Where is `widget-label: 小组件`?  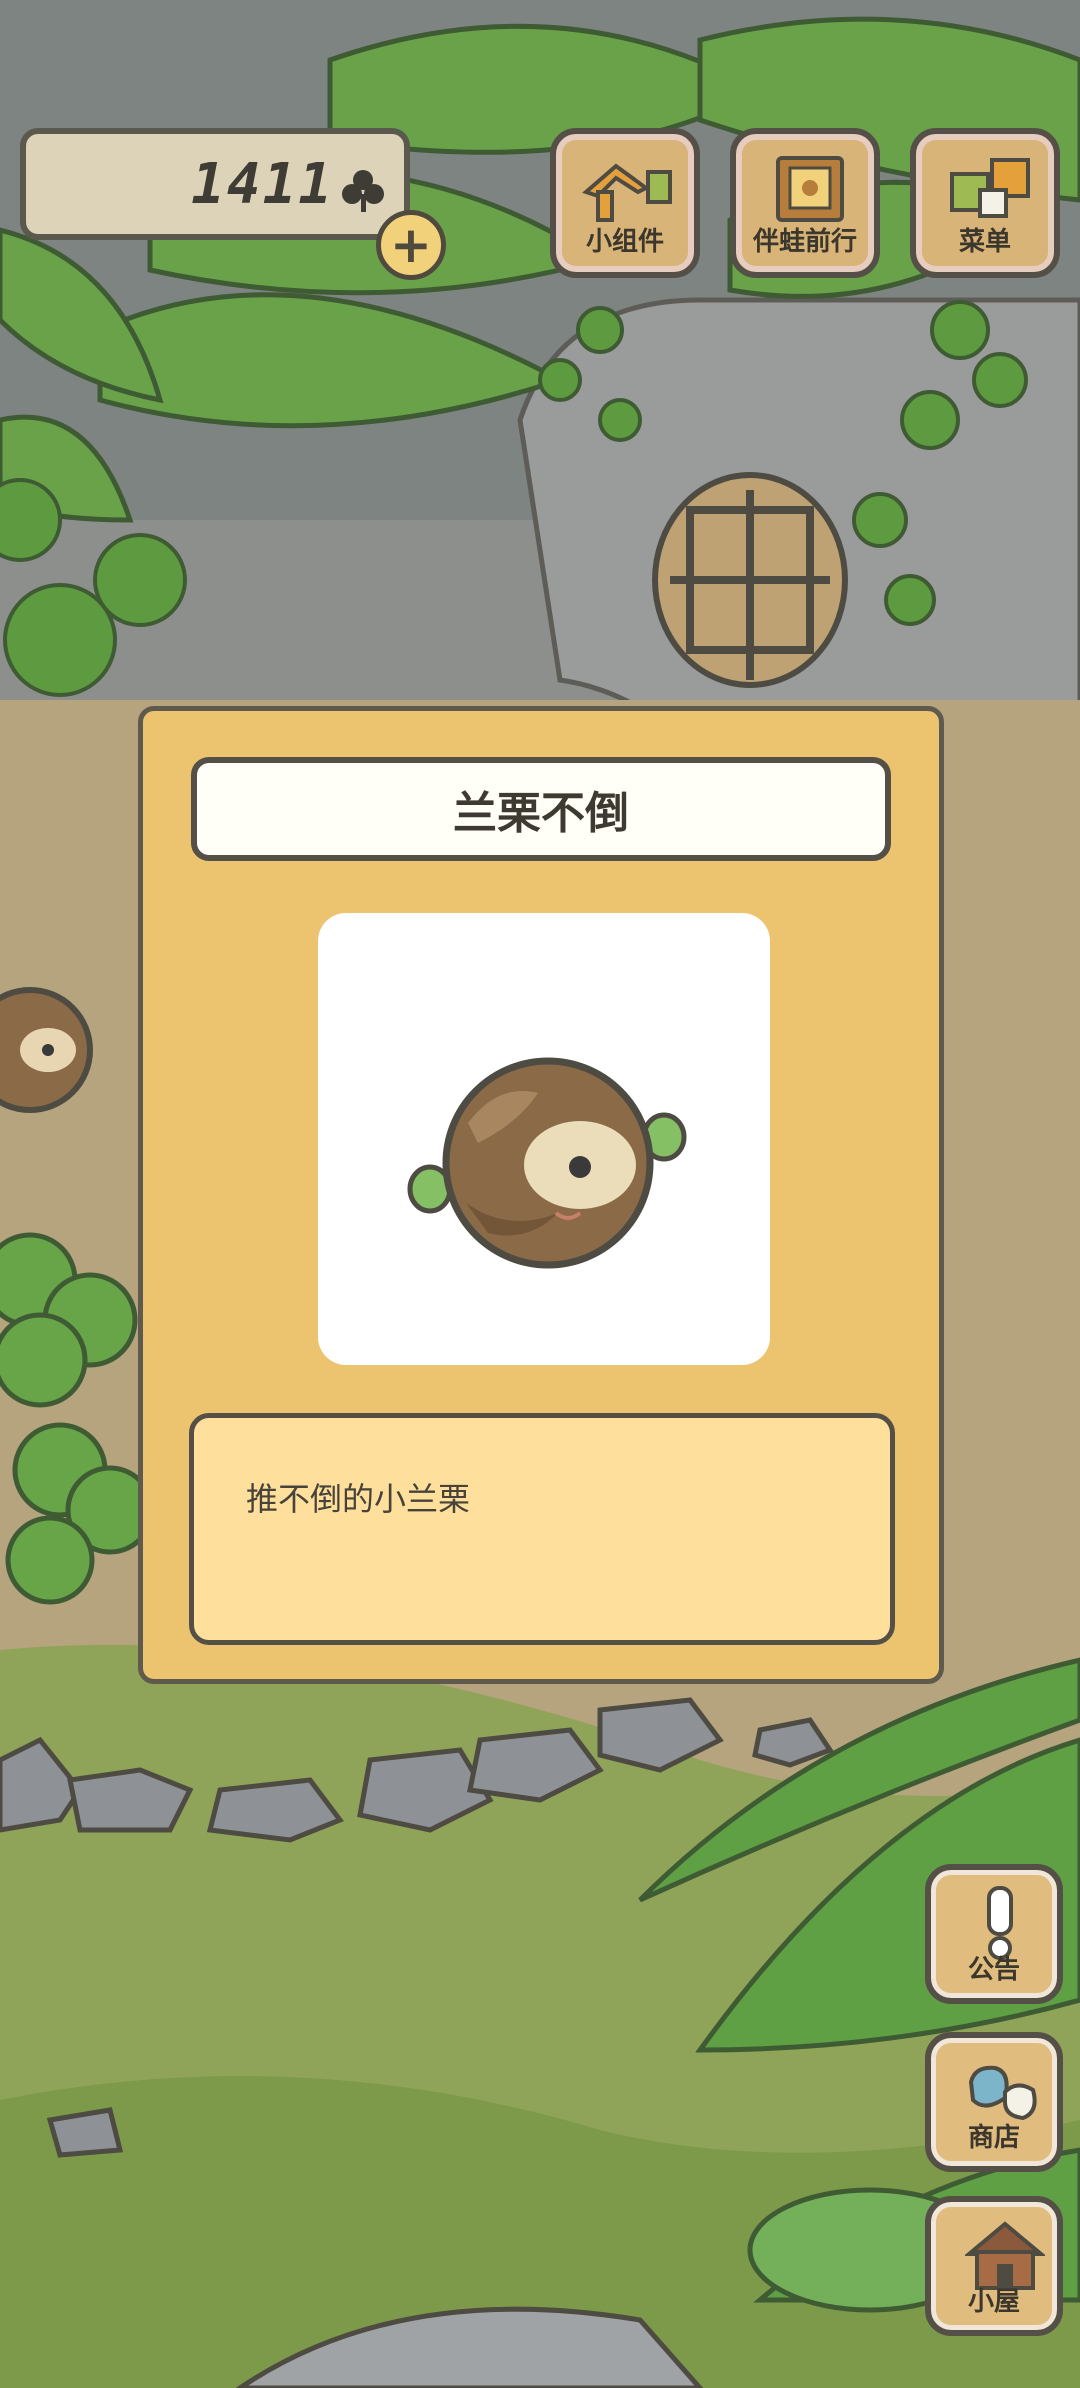 widget-label: 小组件 is located at coordinates (624, 242).